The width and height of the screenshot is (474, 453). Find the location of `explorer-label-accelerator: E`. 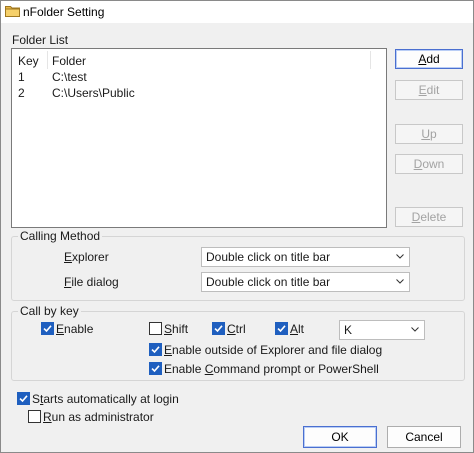

explorer-label-accelerator: E is located at coordinates (68, 257).